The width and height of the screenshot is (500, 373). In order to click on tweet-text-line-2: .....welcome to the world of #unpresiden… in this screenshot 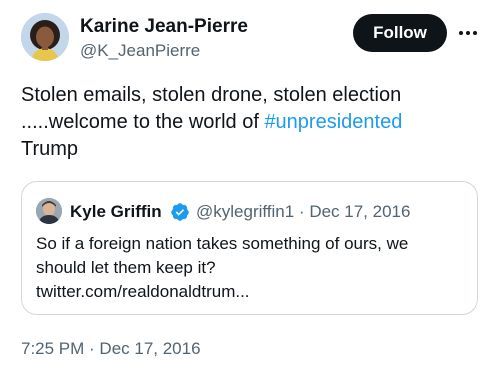, I will do `click(251, 122)`.